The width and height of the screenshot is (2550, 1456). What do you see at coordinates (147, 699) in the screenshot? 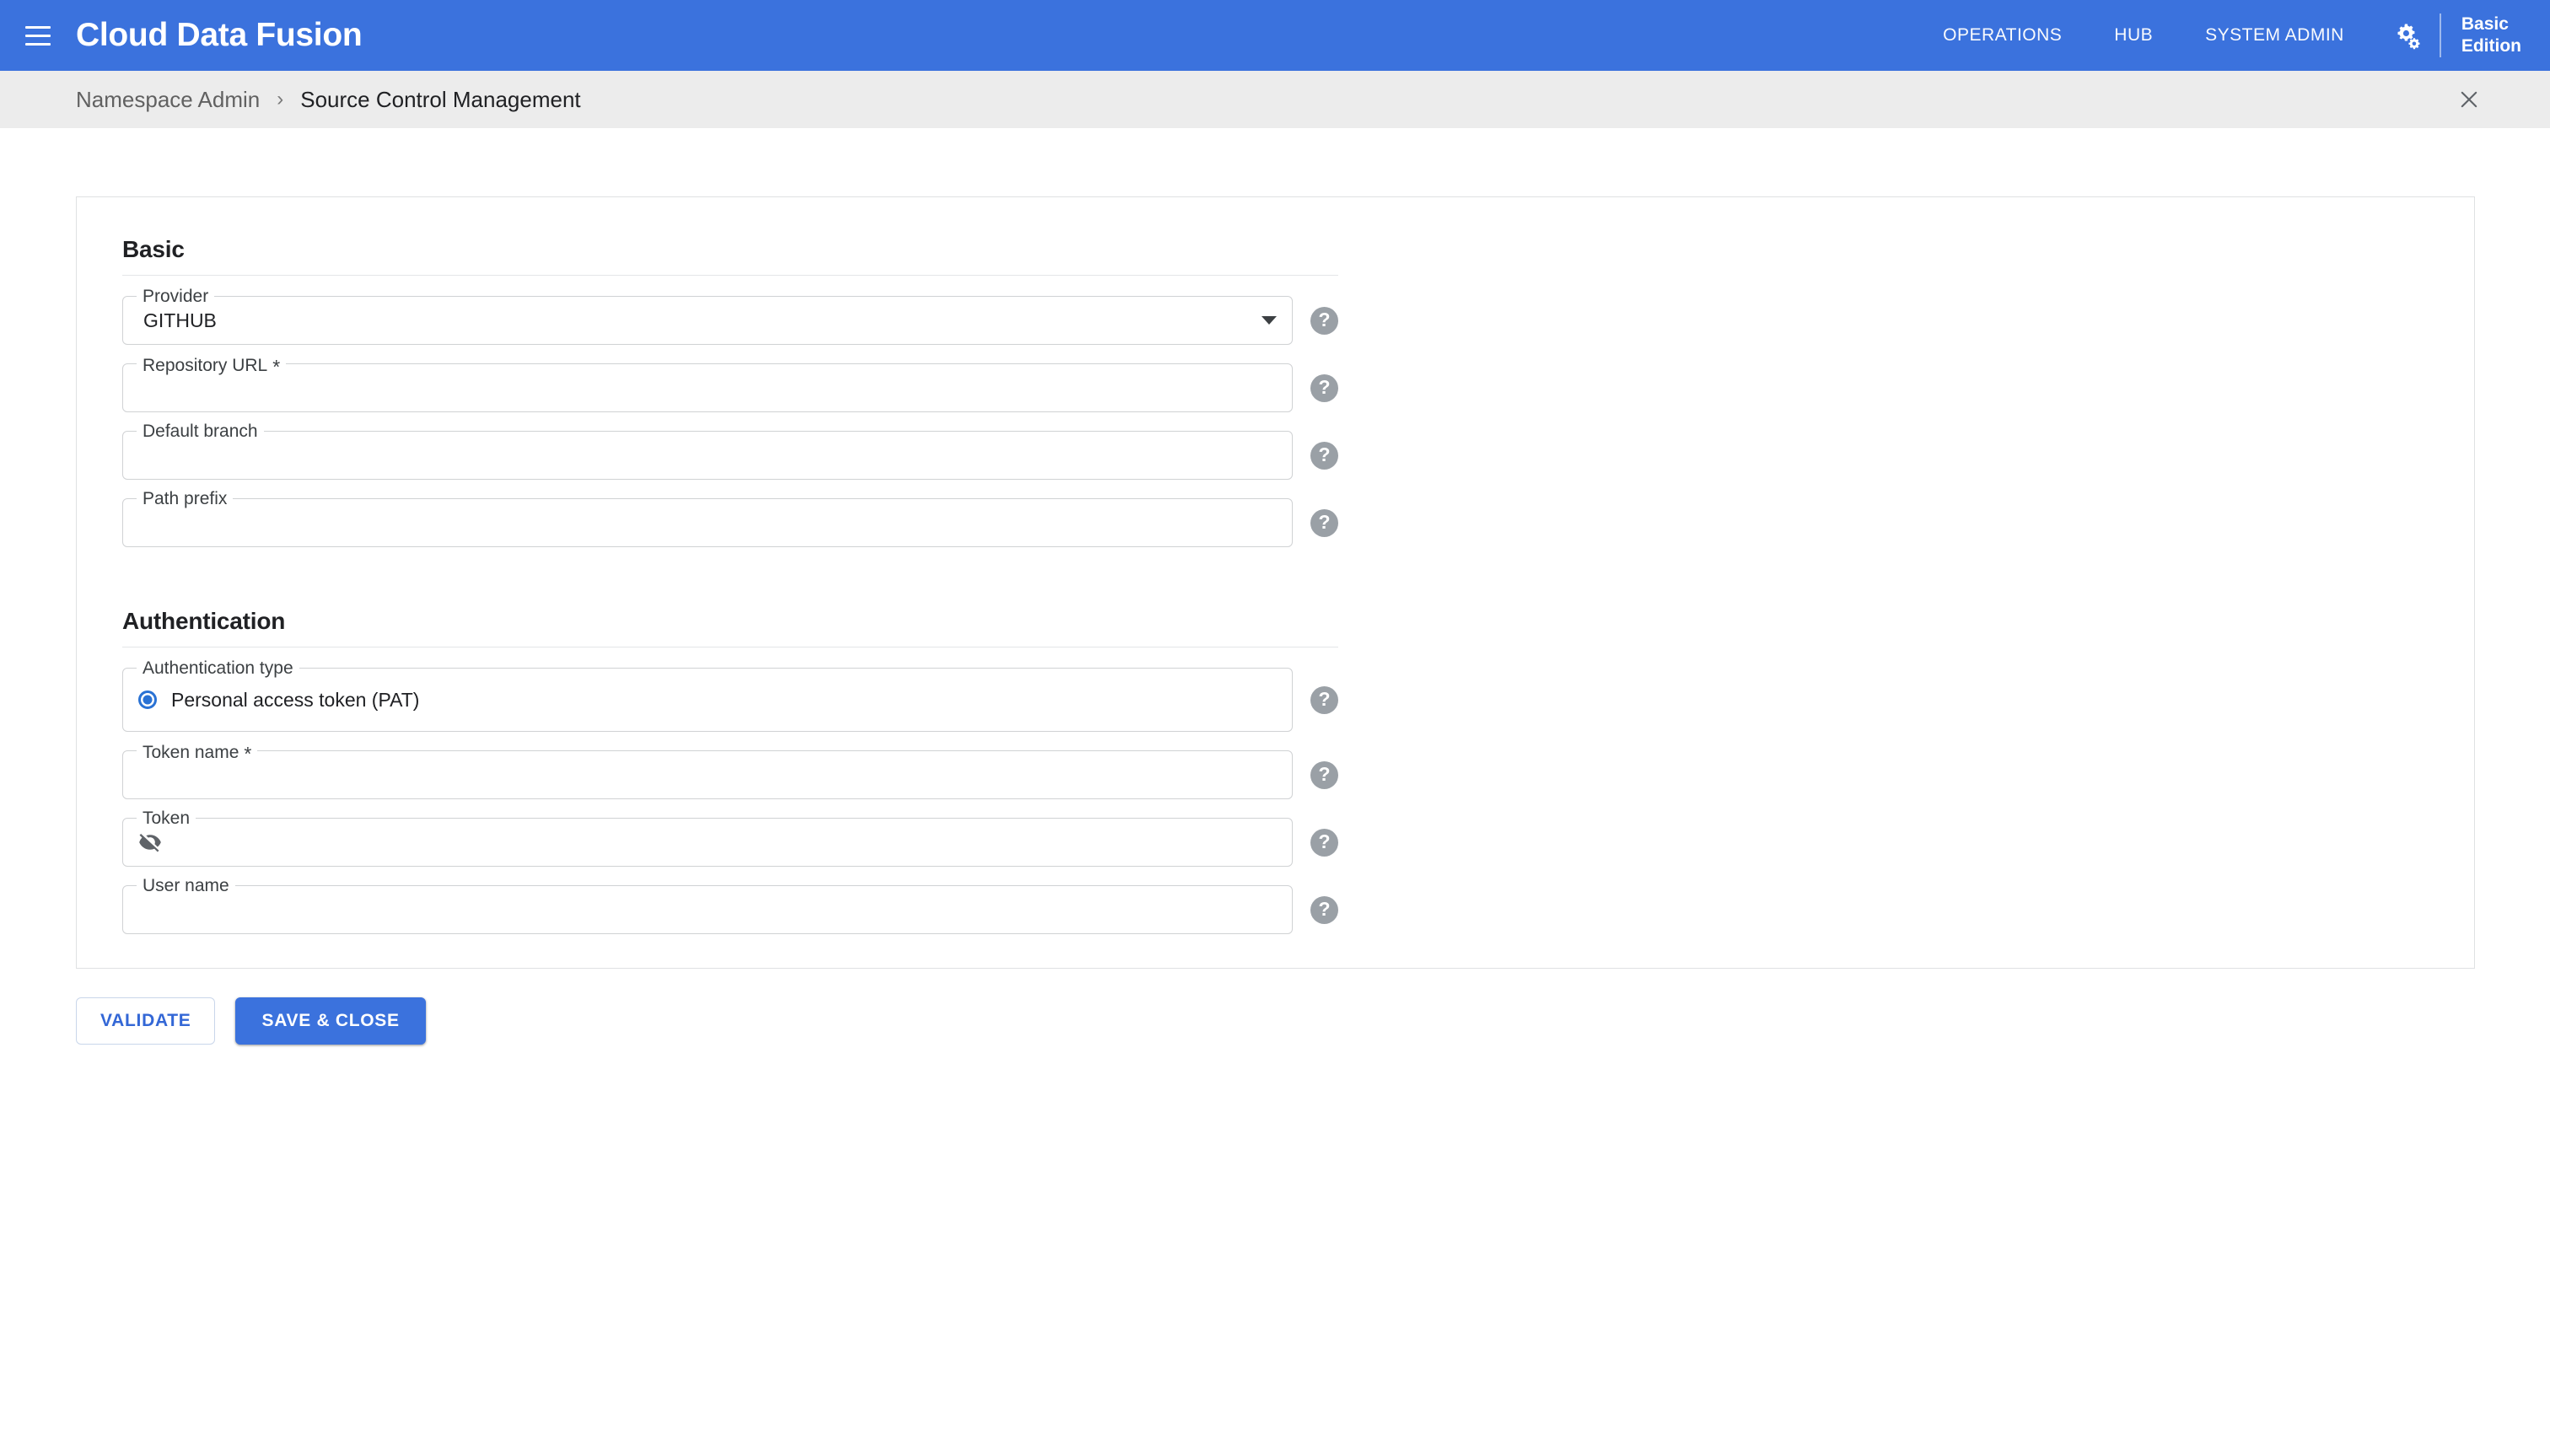
I see `radio-icon` at bounding box center [147, 699].